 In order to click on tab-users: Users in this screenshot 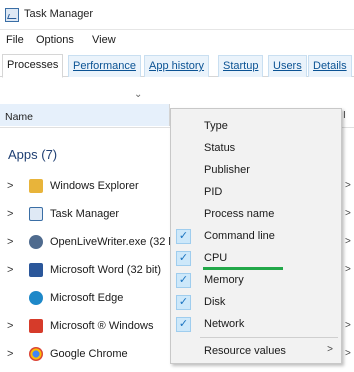, I will do `click(287, 66)`.